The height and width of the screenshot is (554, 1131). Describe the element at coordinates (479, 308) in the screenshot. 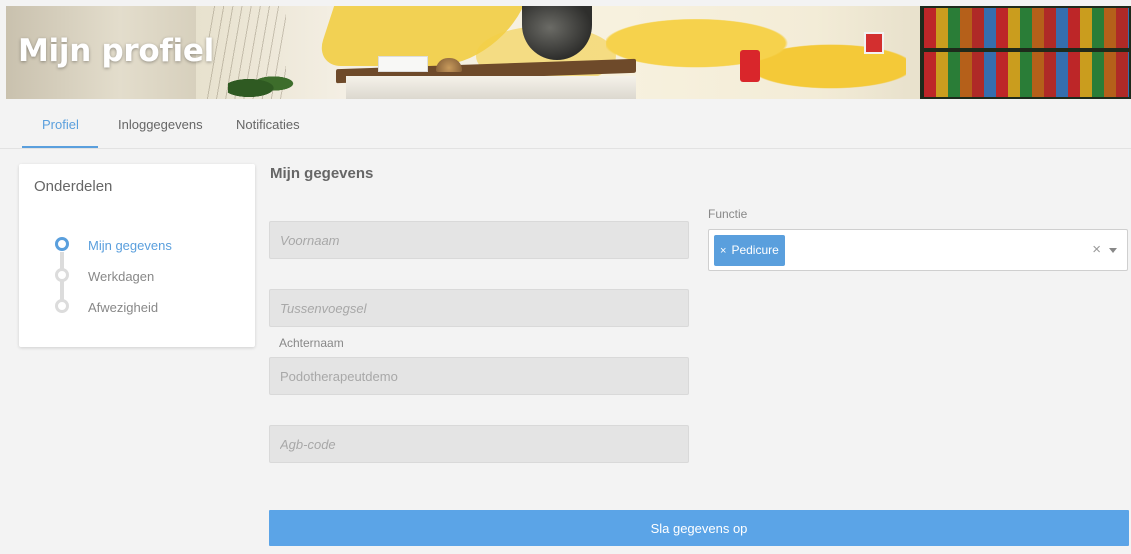

I see `tussenvoegsel-input` at that location.